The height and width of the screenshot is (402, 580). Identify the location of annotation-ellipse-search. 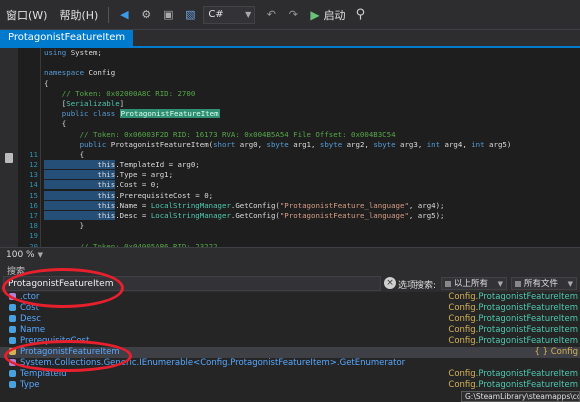
(63, 288).